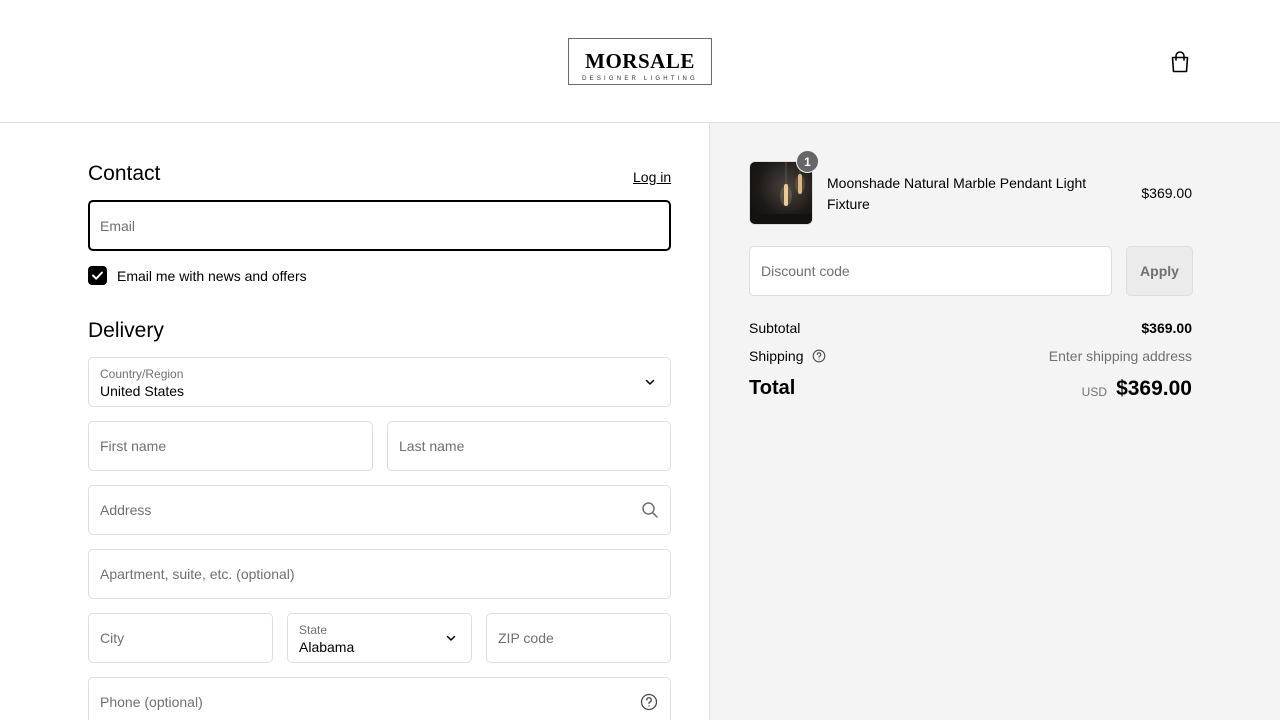  Describe the element at coordinates (142, 391) in the screenshot. I see `country-value: United States` at that location.